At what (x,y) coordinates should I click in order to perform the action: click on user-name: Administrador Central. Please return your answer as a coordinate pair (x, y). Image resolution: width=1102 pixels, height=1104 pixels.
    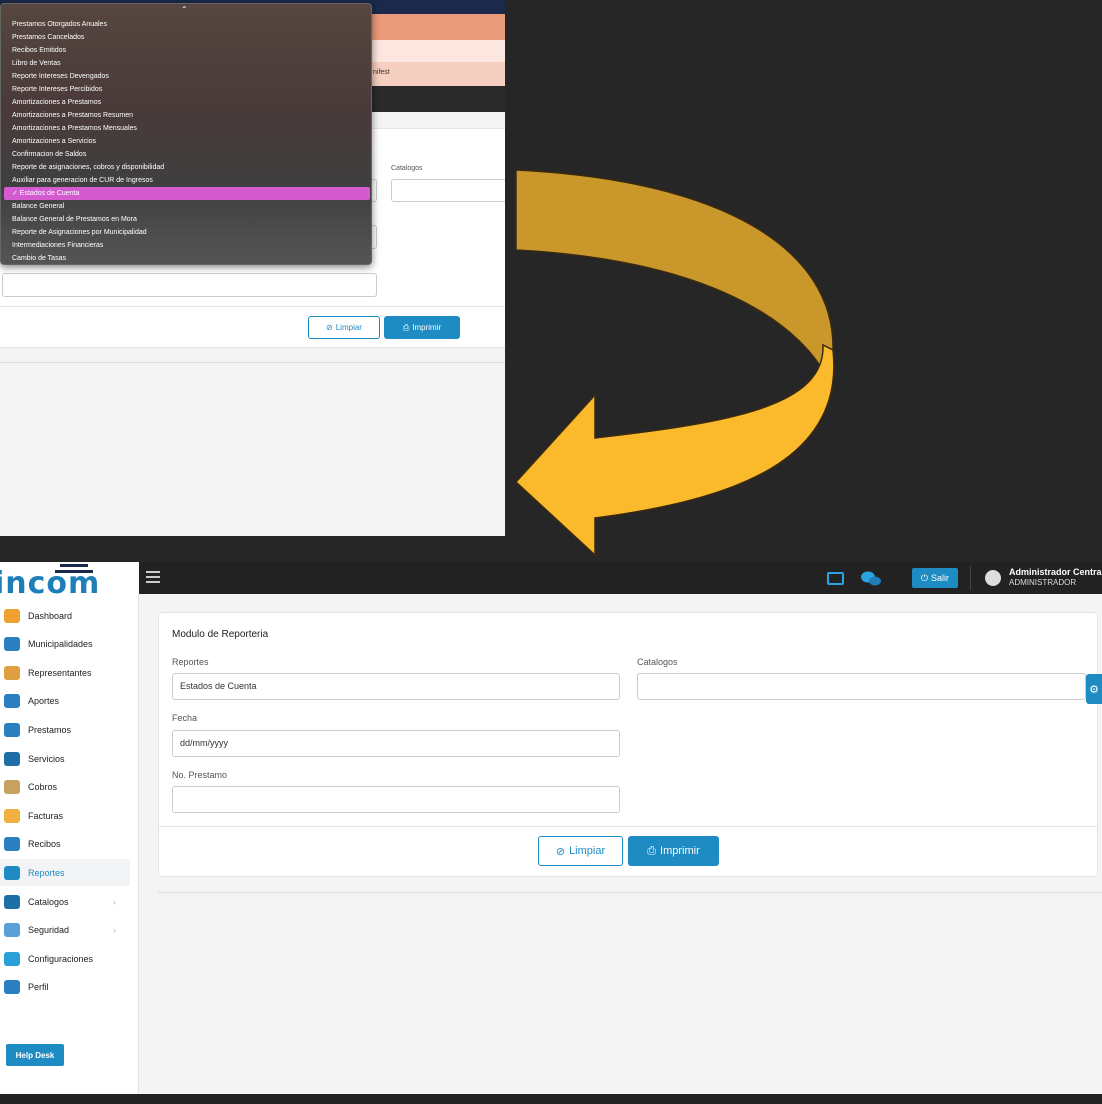
    Looking at the image, I should click on (1055, 572).